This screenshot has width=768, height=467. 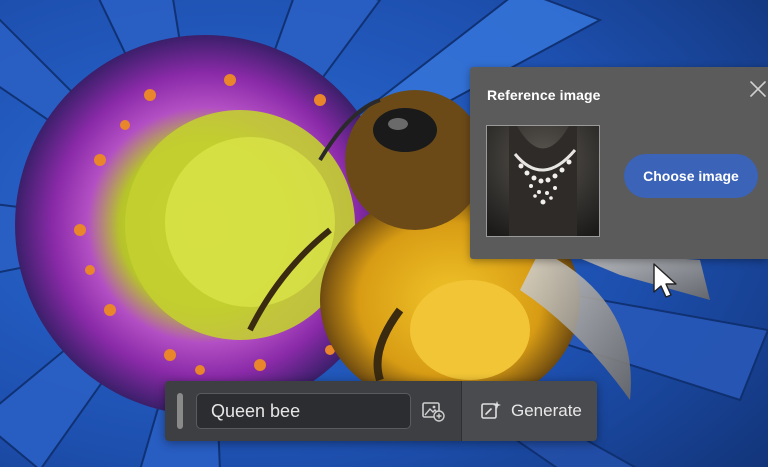 What do you see at coordinates (546, 410) in the screenshot?
I see `generate-label: Generate` at bounding box center [546, 410].